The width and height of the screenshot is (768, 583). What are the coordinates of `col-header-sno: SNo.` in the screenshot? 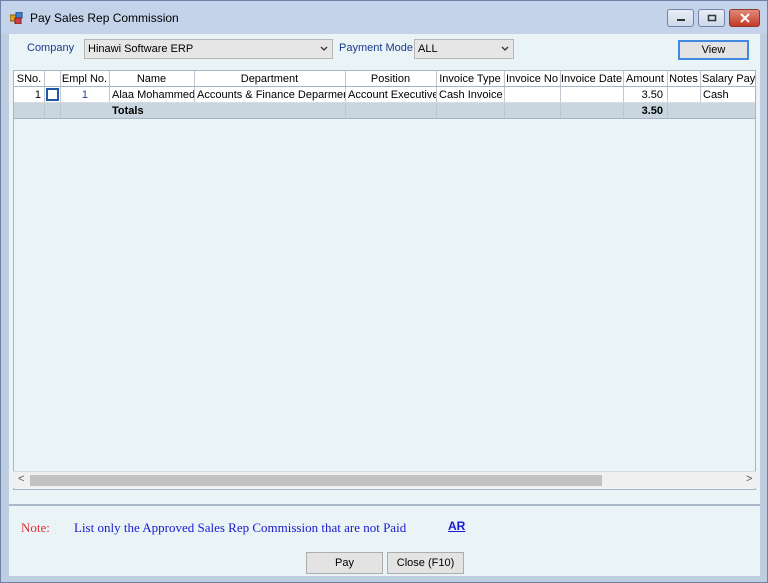 It's located at (29, 79).